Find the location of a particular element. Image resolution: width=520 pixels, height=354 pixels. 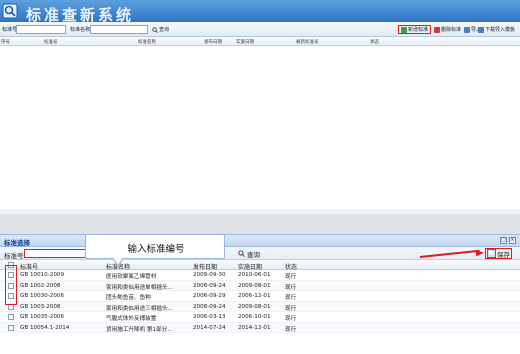

dialog-title: 标准选择 is located at coordinates (17, 243).